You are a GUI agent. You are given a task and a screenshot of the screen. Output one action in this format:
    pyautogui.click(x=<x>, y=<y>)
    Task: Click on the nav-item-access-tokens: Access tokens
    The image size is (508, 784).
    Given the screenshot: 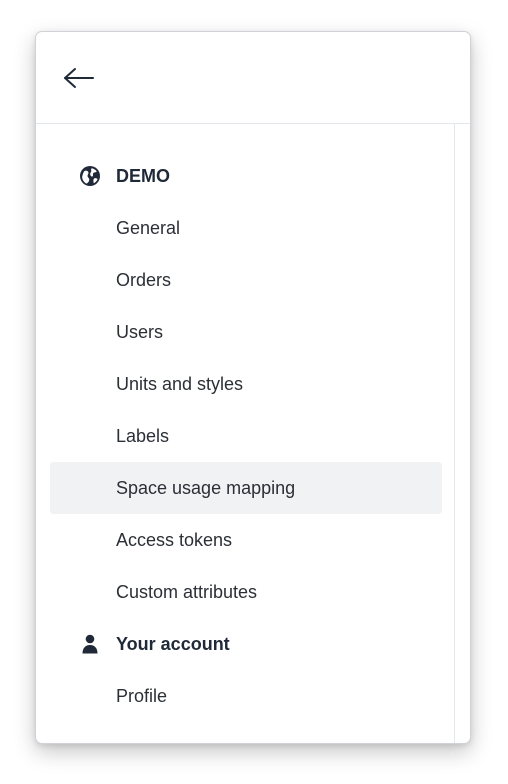 What is the action you would take?
    pyautogui.click(x=246, y=540)
    